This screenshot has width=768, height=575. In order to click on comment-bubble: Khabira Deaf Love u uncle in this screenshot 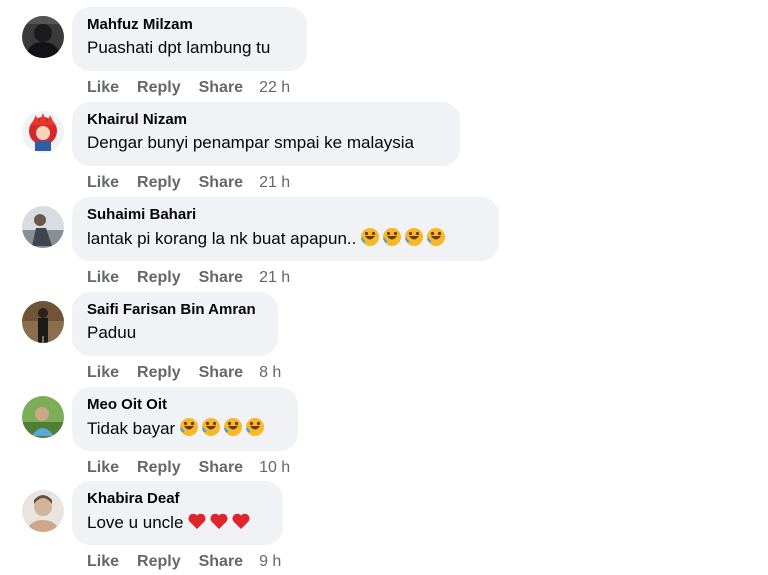, I will do `click(177, 513)`.